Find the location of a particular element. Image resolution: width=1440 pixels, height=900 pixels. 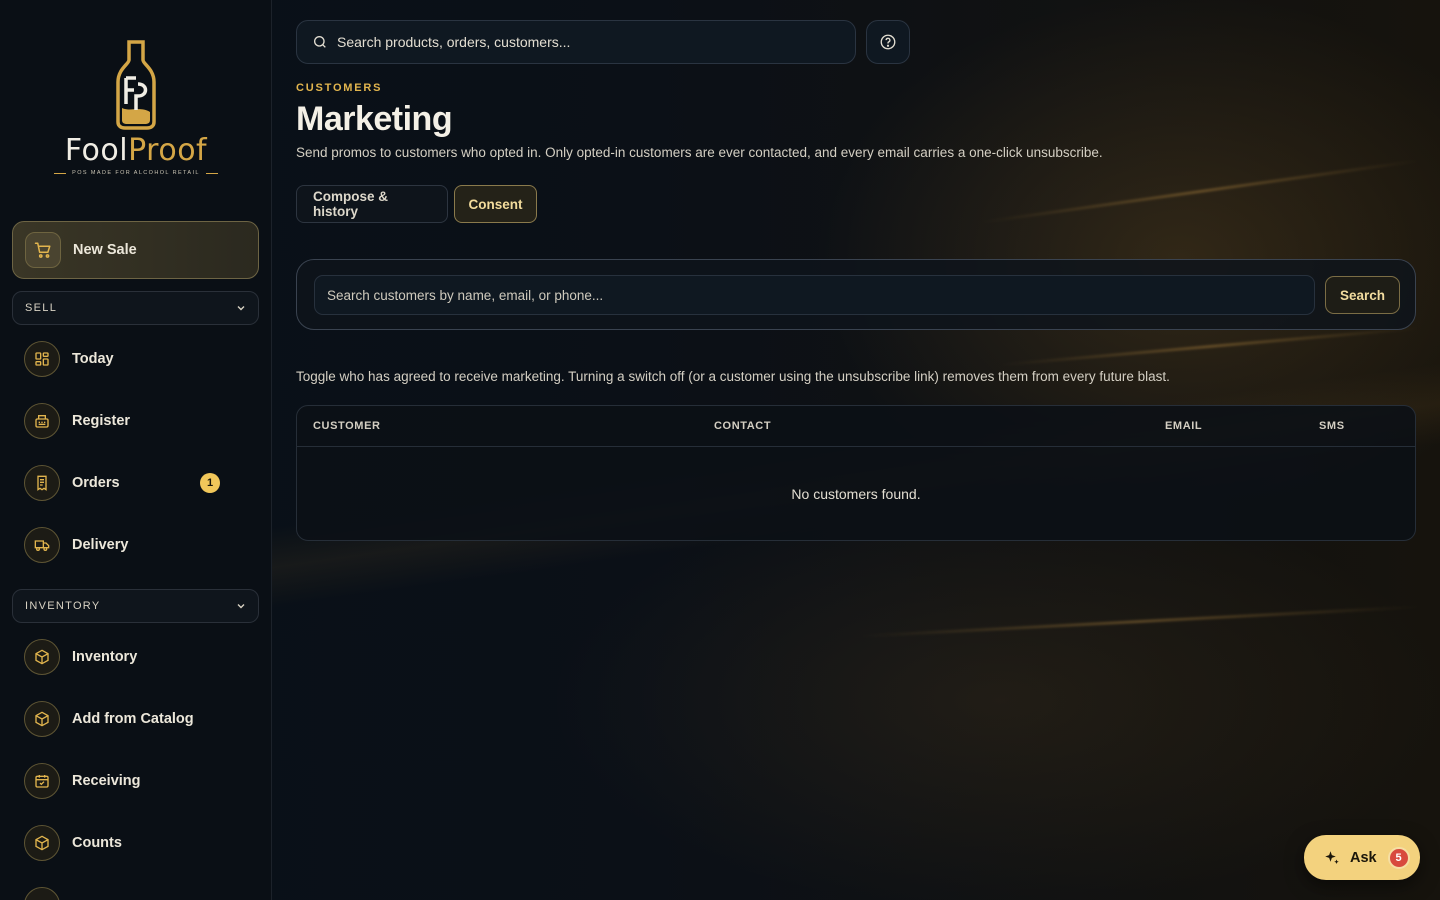

sidebar-item-label: Receiving is located at coordinates (106, 781).